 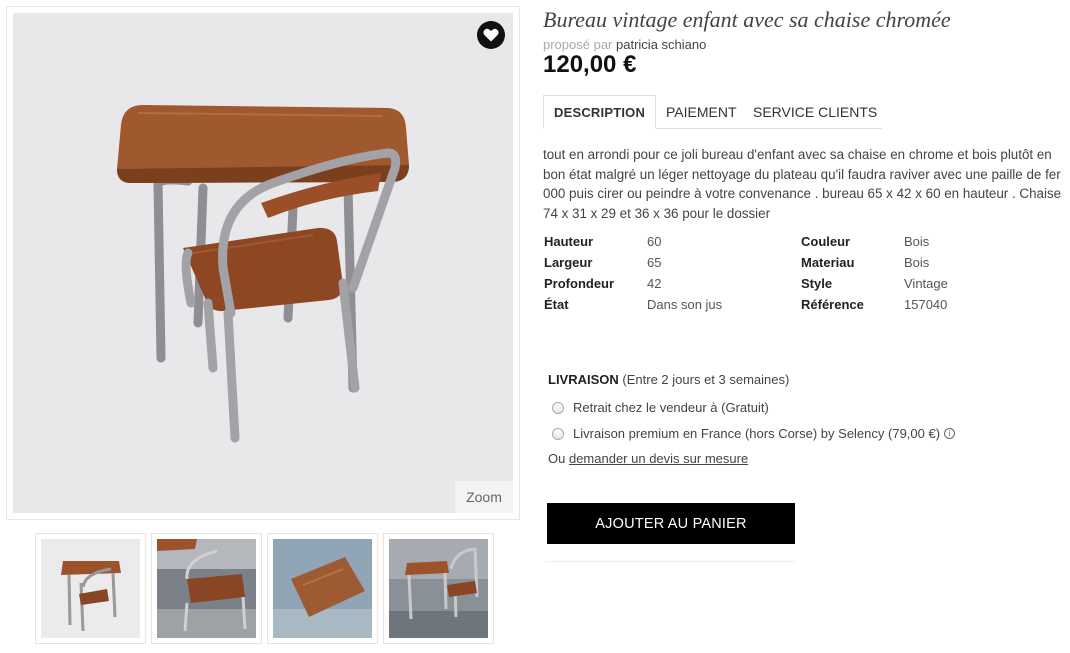 What do you see at coordinates (828, 262) in the screenshot?
I see `spec-key: Materiau` at bounding box center [828, 262].